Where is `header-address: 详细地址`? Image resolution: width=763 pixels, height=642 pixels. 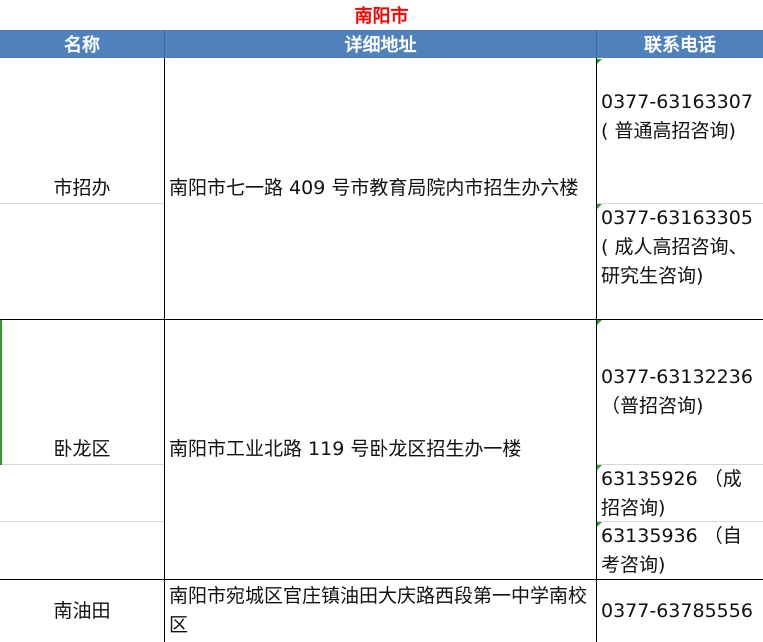
header-address: 详细地址 is located at coordinates (381, 44).